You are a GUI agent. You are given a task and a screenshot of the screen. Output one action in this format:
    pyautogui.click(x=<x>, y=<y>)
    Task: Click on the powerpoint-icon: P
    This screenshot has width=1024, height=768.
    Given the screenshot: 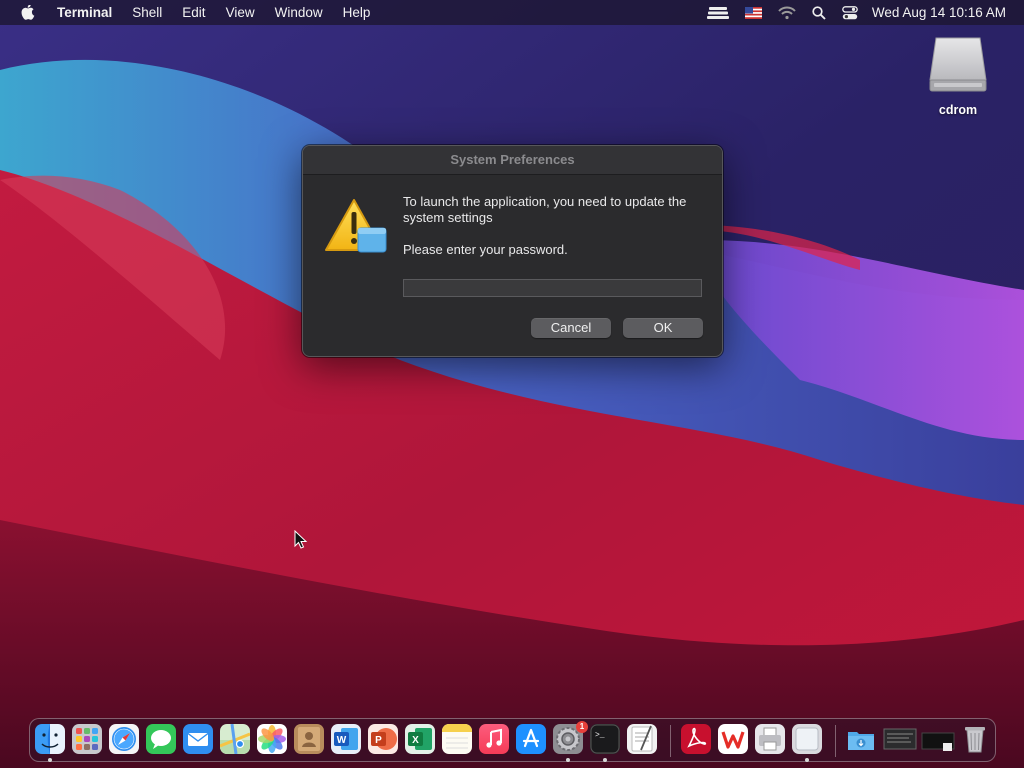 What is the action you would take?
    pyautogui.click(x=383, y=739)
    